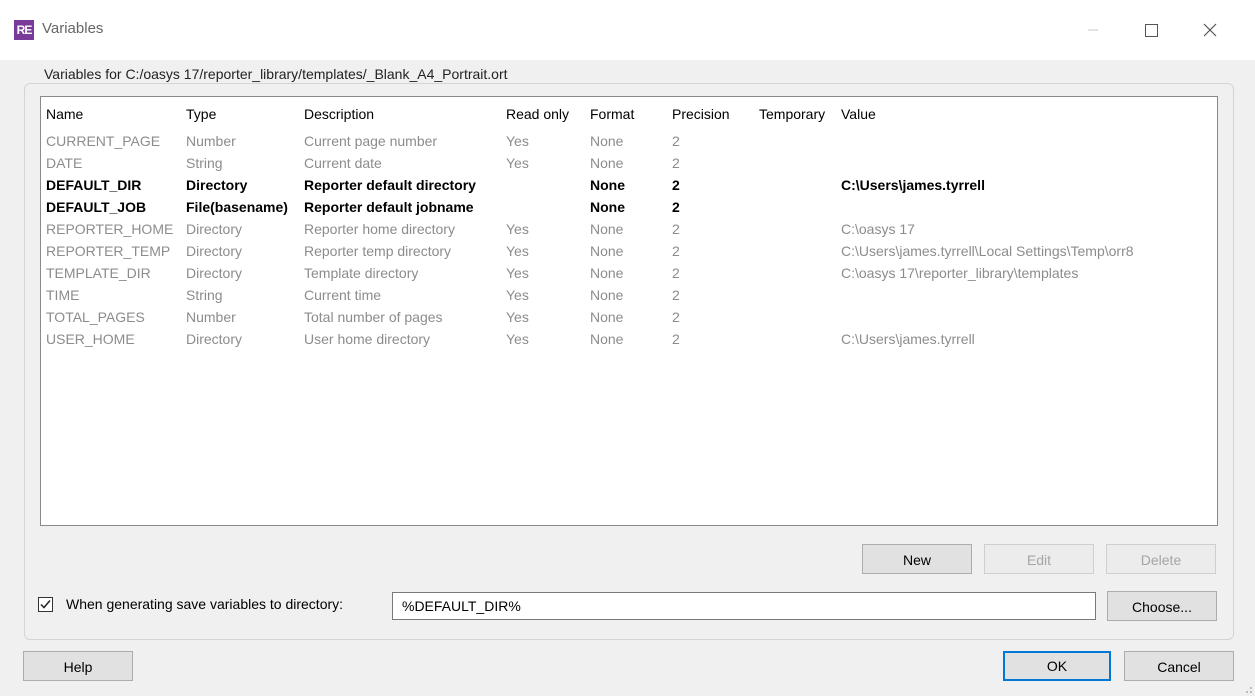 This screenshot has width=1255, height=696. What do you see at coordinates (701, 114) in the screenshot?
I see `column-header-precision: Precision` at bounding box center [701, 114].